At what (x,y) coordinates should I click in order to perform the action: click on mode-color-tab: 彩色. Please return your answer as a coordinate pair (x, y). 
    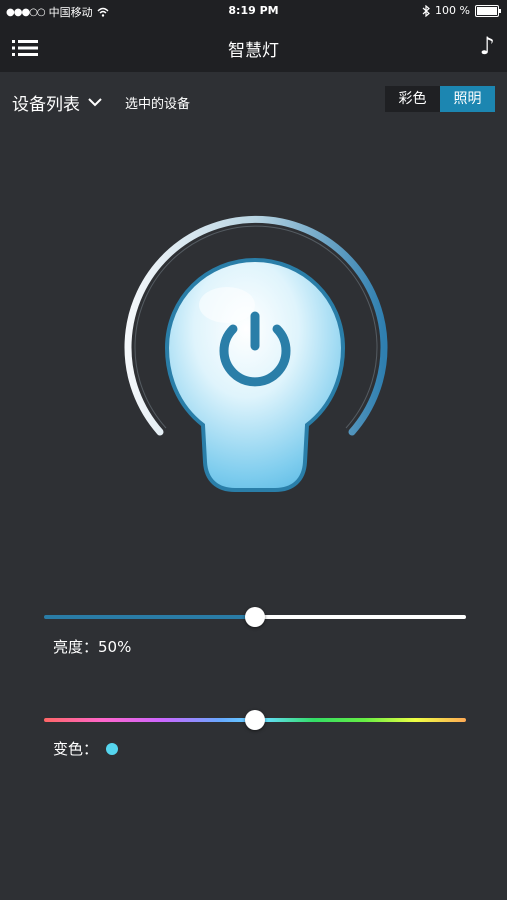
    Looking at the image, I should click on (412, 99).